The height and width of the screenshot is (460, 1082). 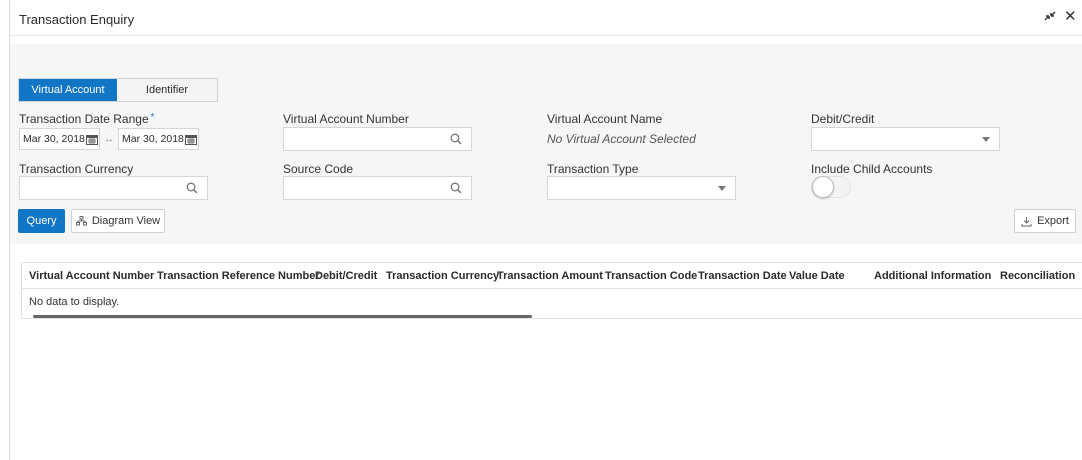 I want to click on close-icon: ✕, so click(x=1070, y=16).